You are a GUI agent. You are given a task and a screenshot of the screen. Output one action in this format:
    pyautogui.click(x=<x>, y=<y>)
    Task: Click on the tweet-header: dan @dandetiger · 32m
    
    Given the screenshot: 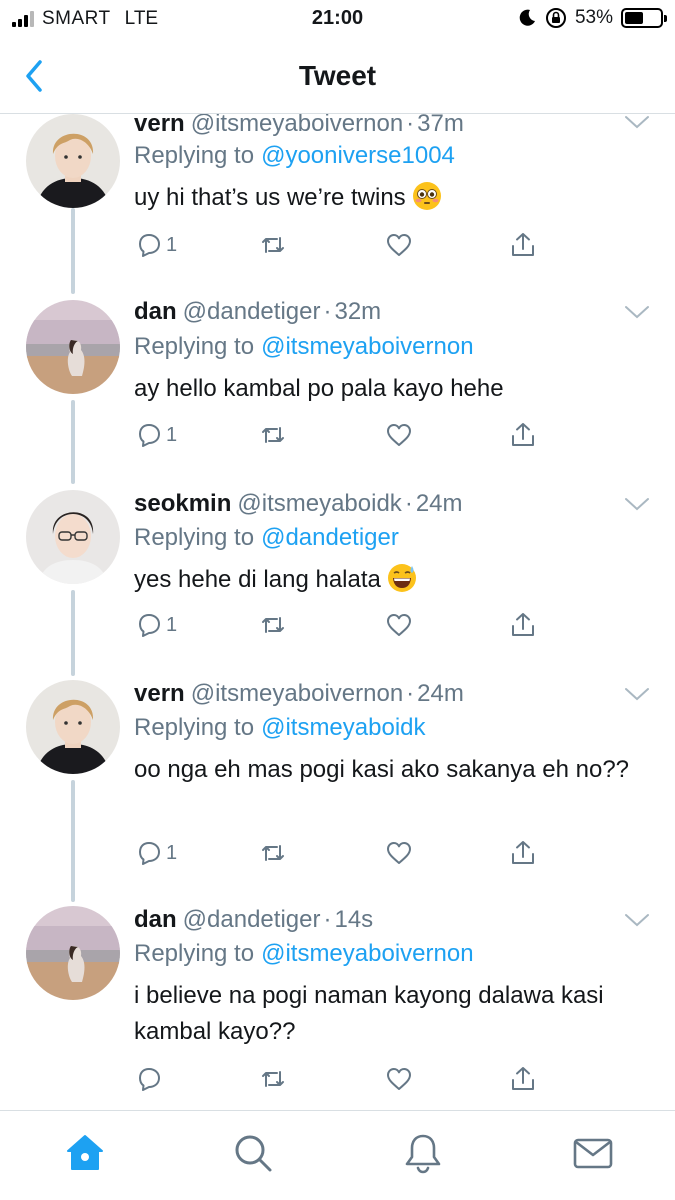 What is the action you would take?
    pyautogui.click(x=257, y=312)
    